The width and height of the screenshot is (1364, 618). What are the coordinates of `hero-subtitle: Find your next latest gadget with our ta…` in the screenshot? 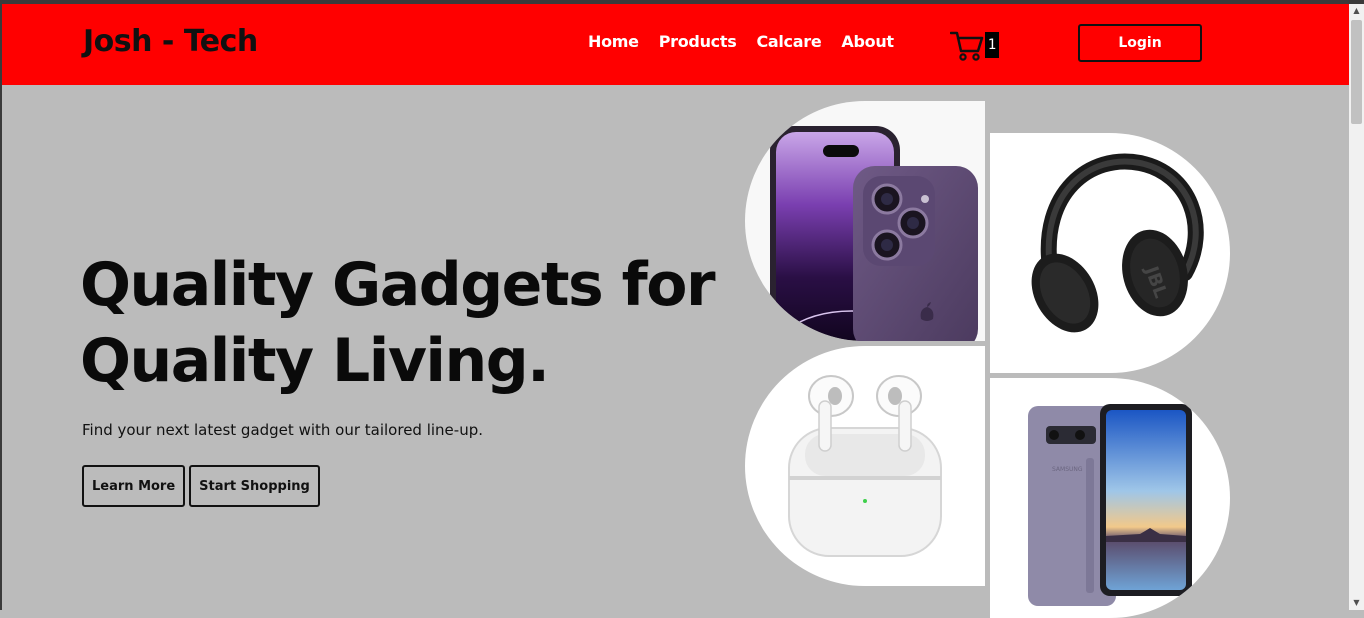 It's located at (282, 430).